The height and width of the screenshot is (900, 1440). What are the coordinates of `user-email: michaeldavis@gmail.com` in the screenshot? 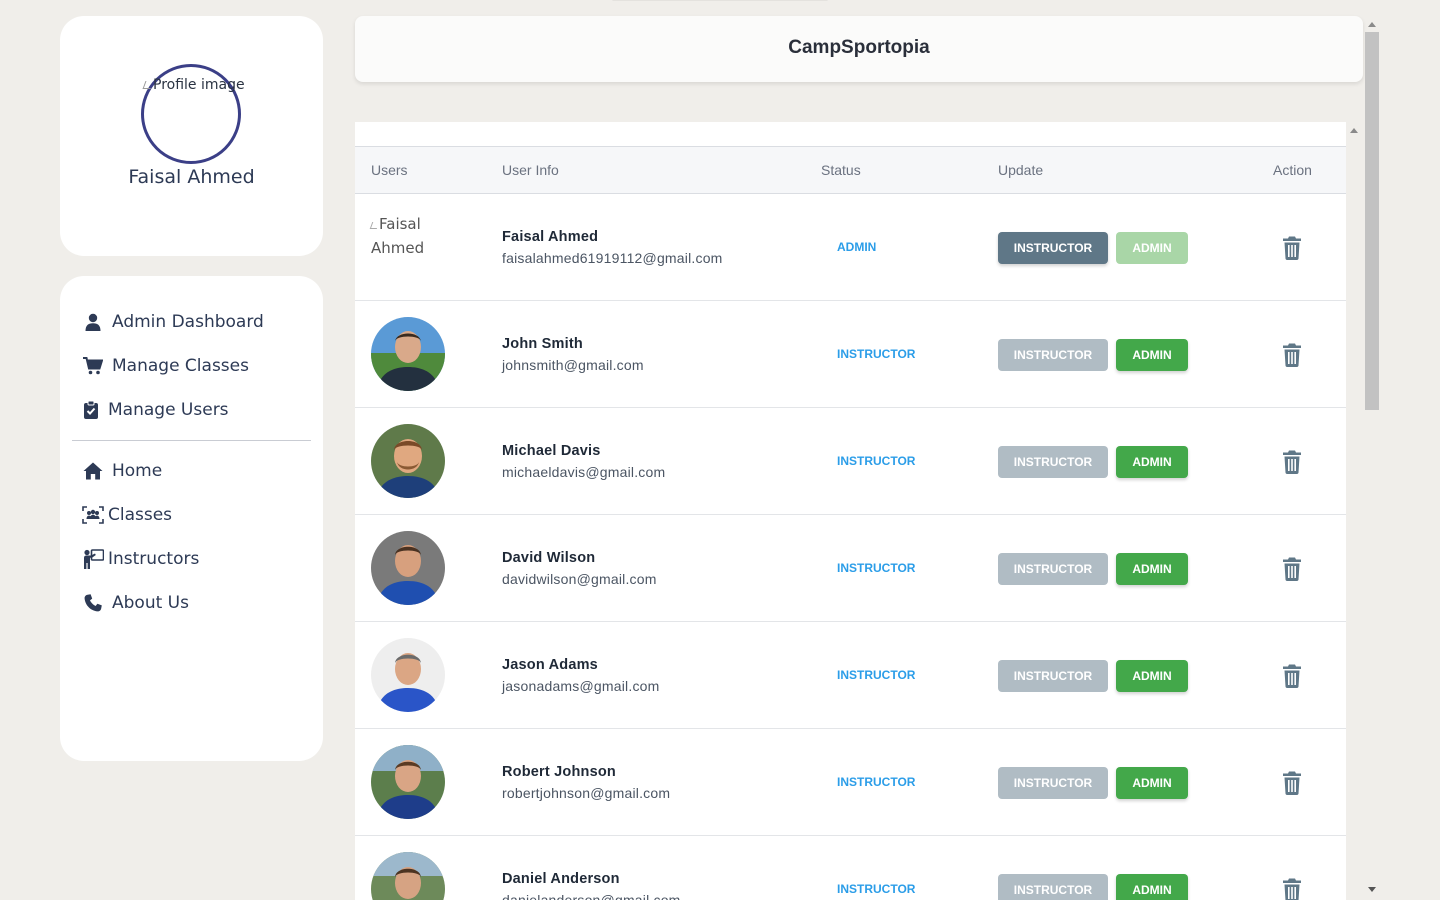 It's located at (584, 472).